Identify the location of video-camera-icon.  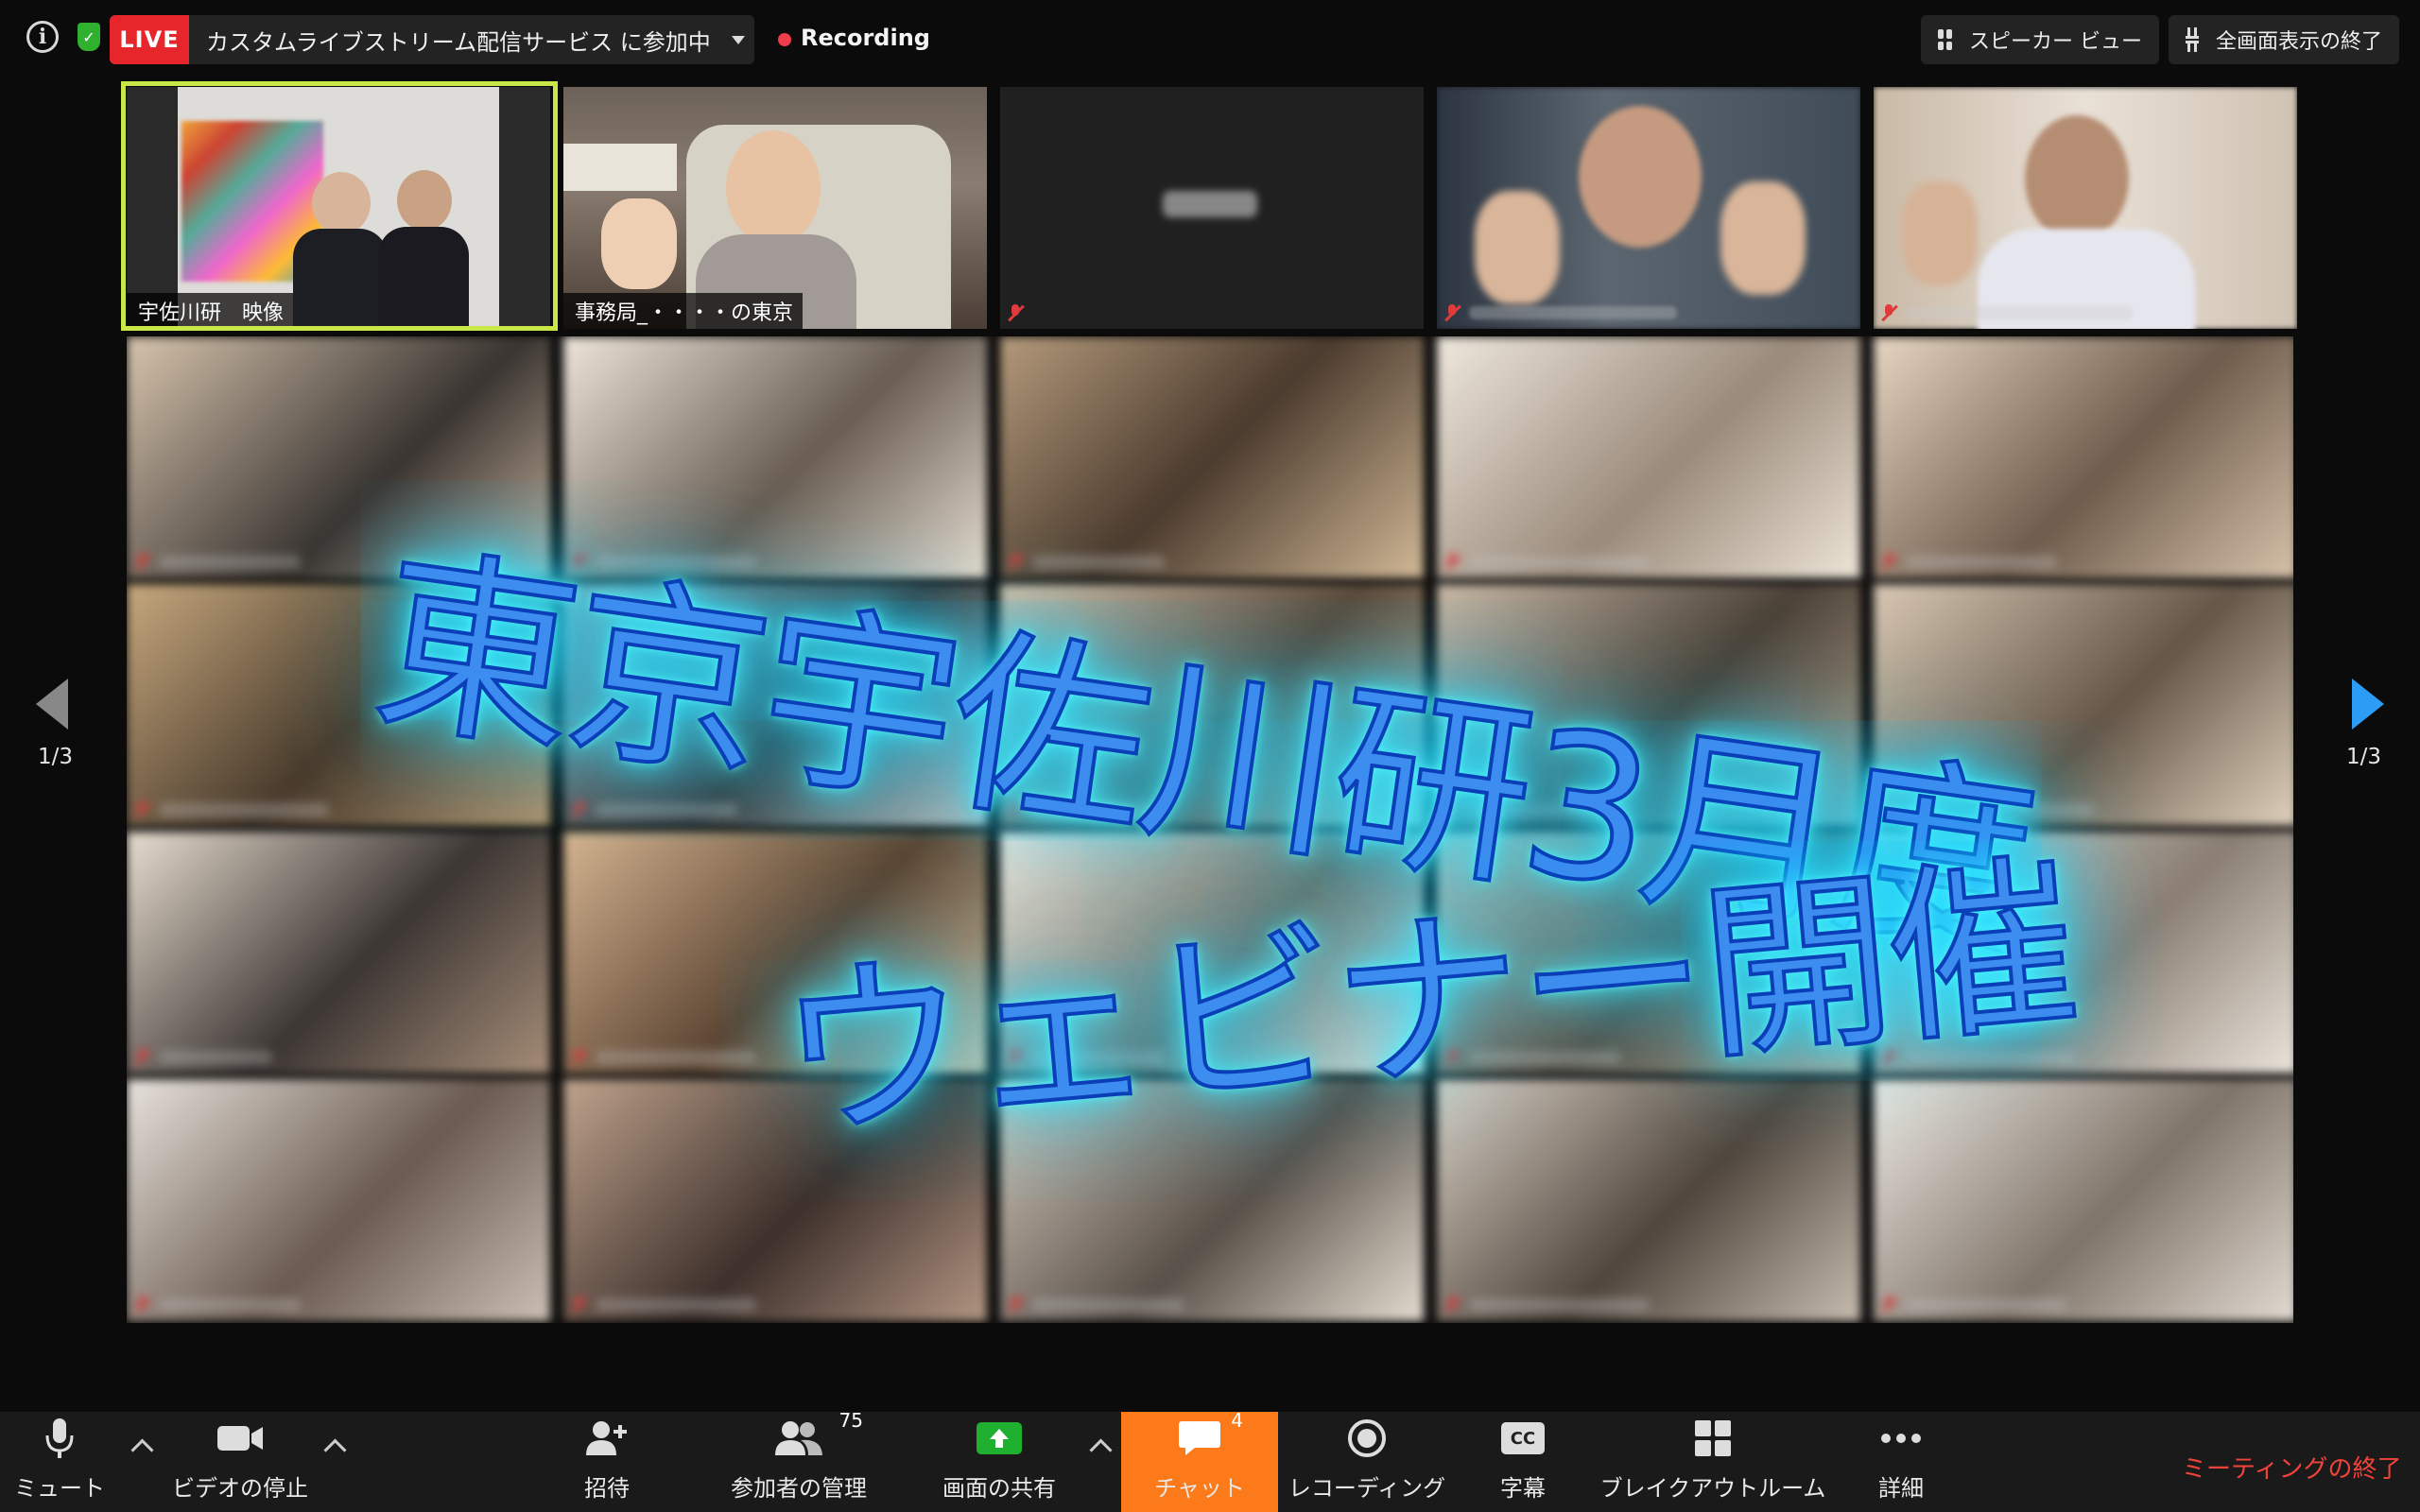
(240, 1438).